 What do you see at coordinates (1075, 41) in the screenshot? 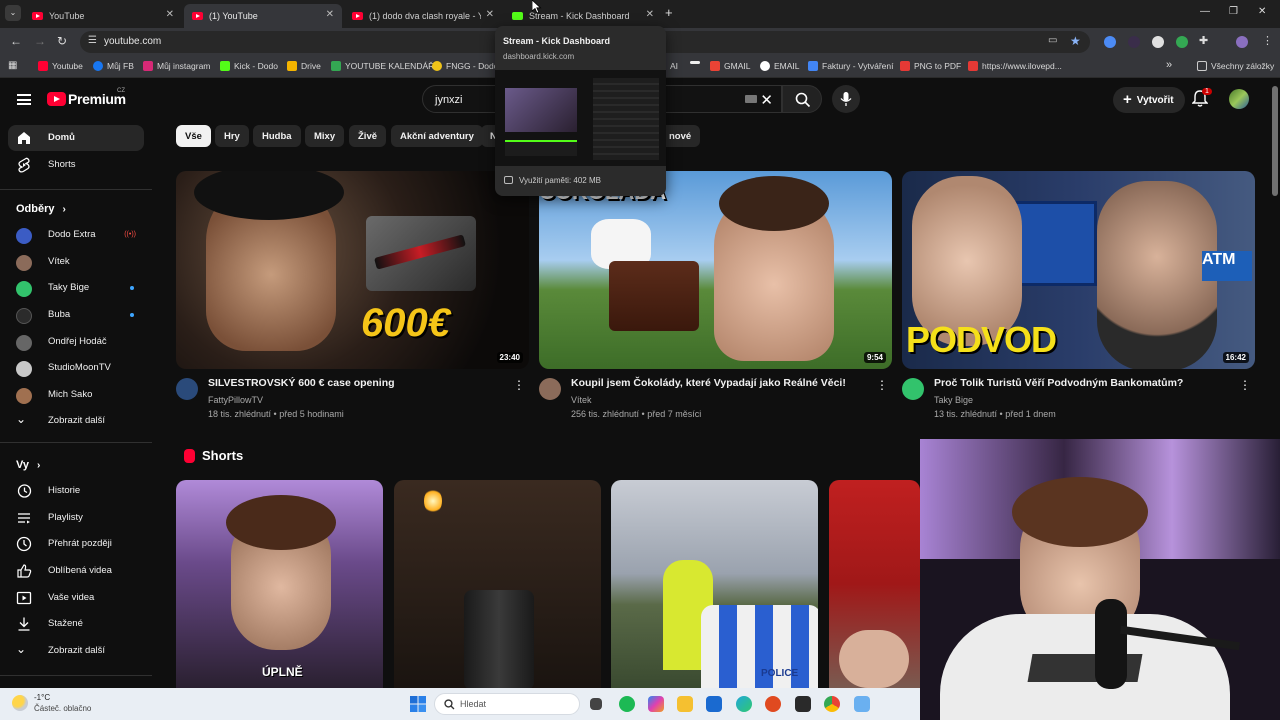
I see `bookmark-star-icon: ★` at bounding box center [1075, 41].